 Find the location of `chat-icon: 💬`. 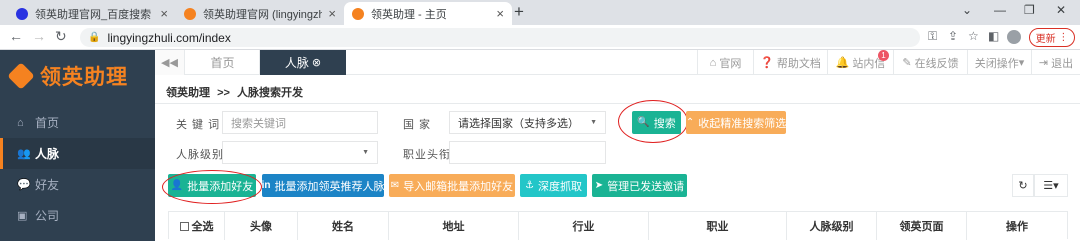

chat-icon: 💬 is located at coordinates (24, 185).